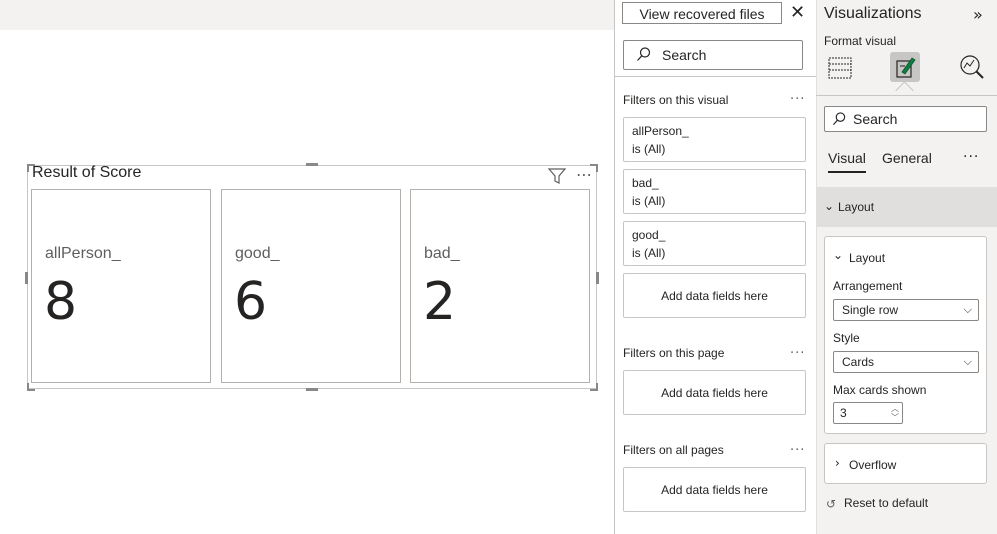 The width and height of the screenshot is (997, 534). Describe the element at coordinates (121, 286) in the screenshot. I see `multi-row-card-item: allPerson_ 8` at that location.